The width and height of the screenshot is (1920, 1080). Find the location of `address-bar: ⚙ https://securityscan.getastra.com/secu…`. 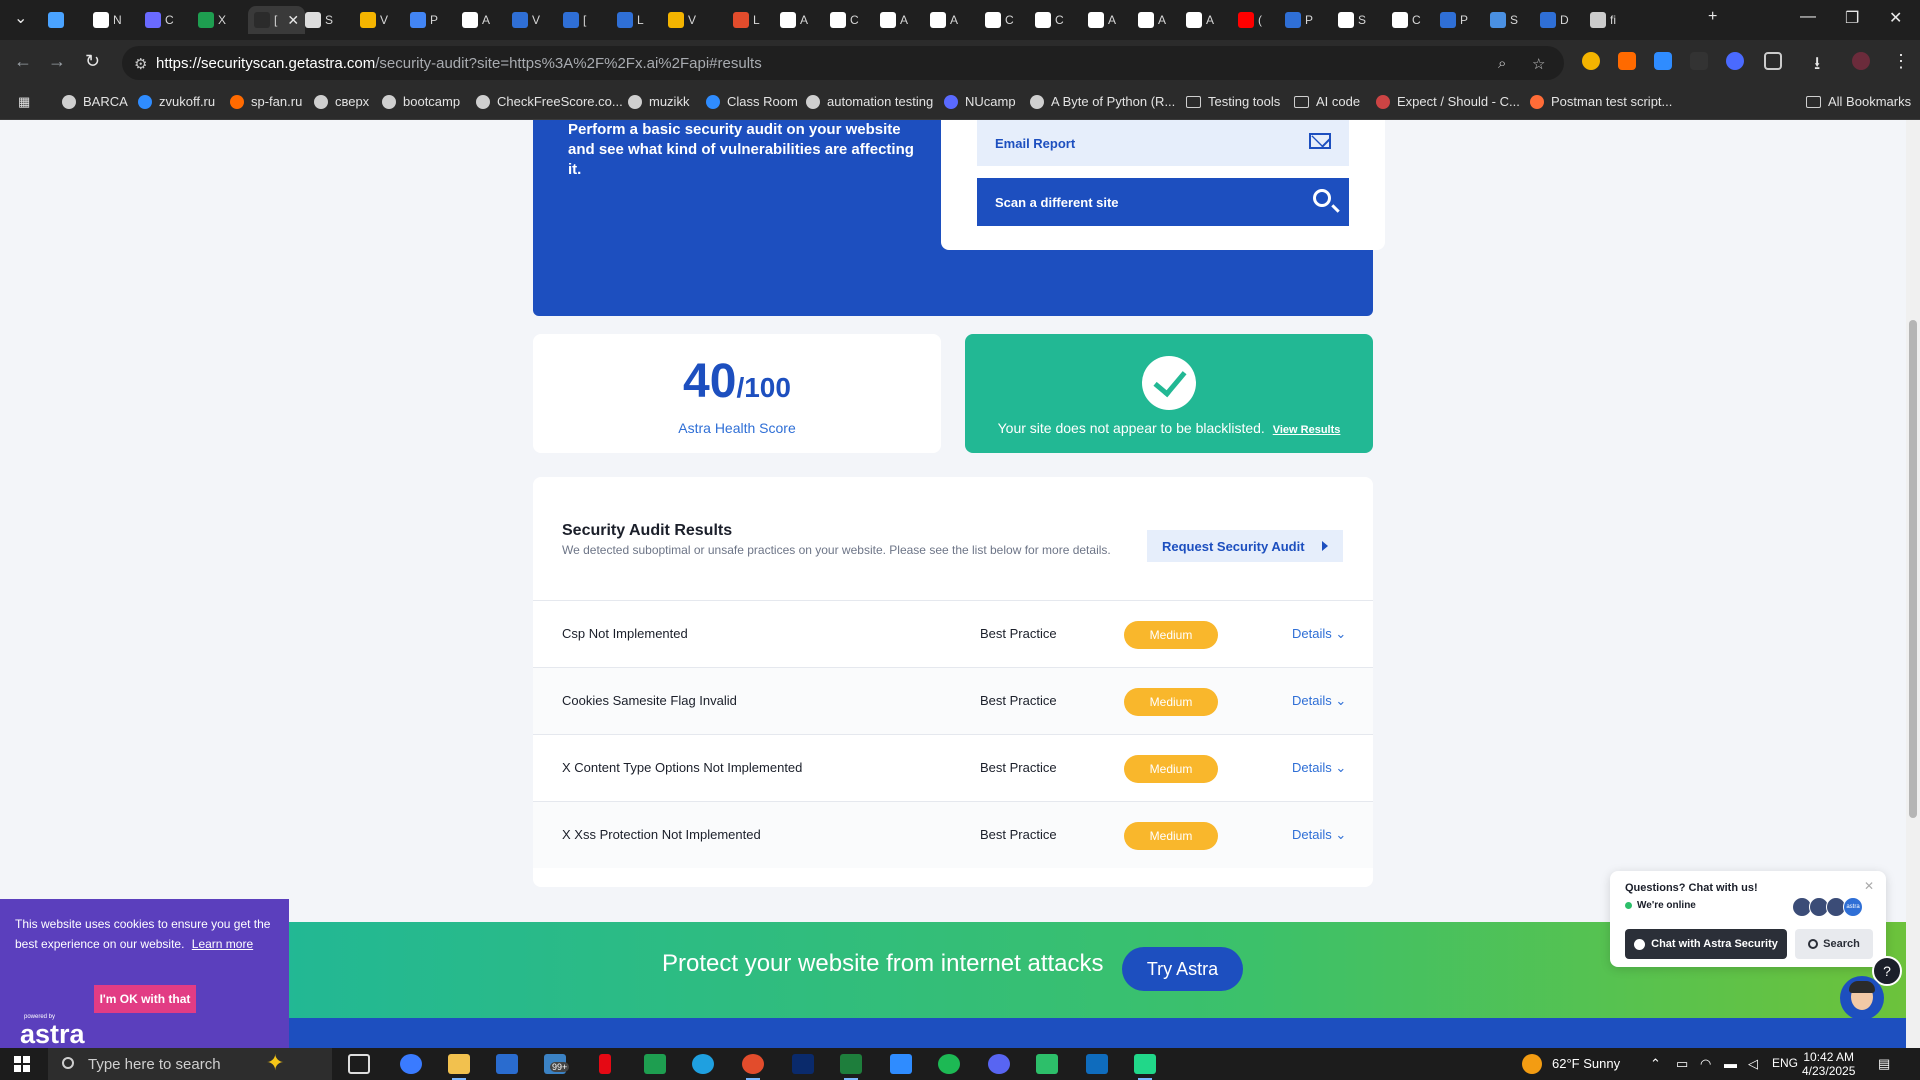

address-bar: ⚙ https://securityscan.getastra.com/secu… is located at coordinates (843, 63).